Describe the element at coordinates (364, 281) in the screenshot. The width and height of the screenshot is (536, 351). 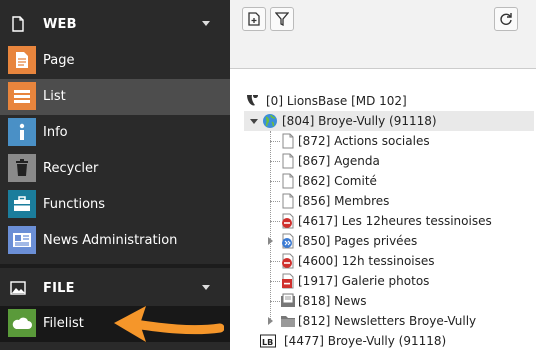
I see `tree-node-label: [1917] Galerie photos` at that location.